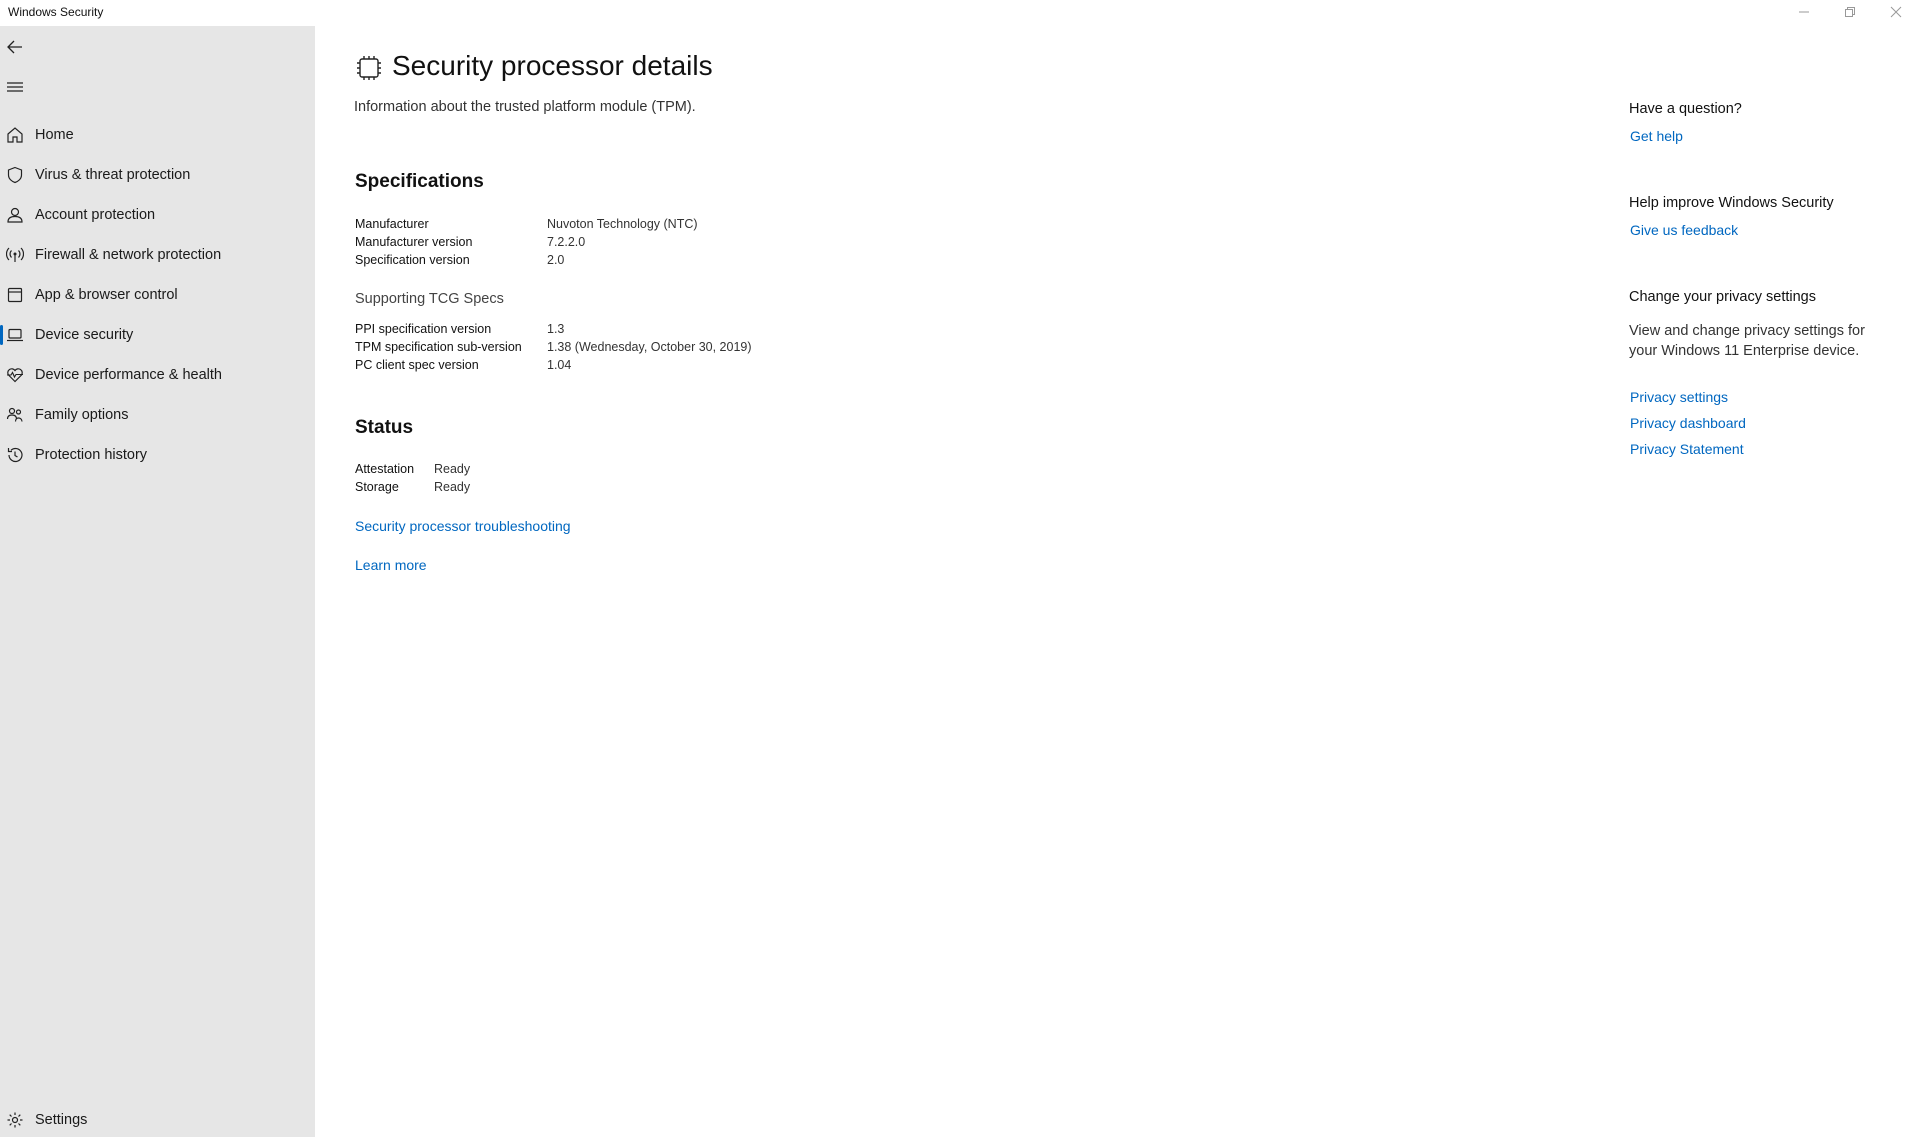  I want to click on back-button, so click(15, 47).